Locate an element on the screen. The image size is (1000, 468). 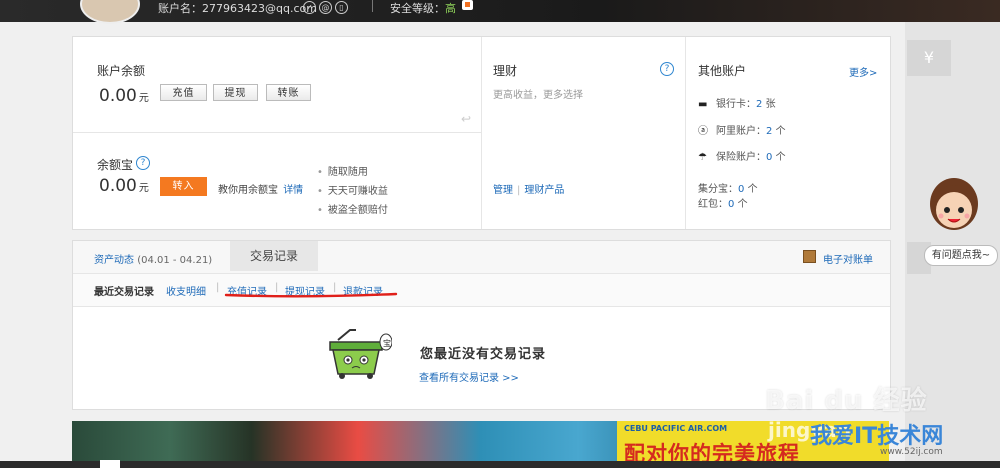
baidu-watermark: Bai du 经验 is located at coordinates (846, 401).